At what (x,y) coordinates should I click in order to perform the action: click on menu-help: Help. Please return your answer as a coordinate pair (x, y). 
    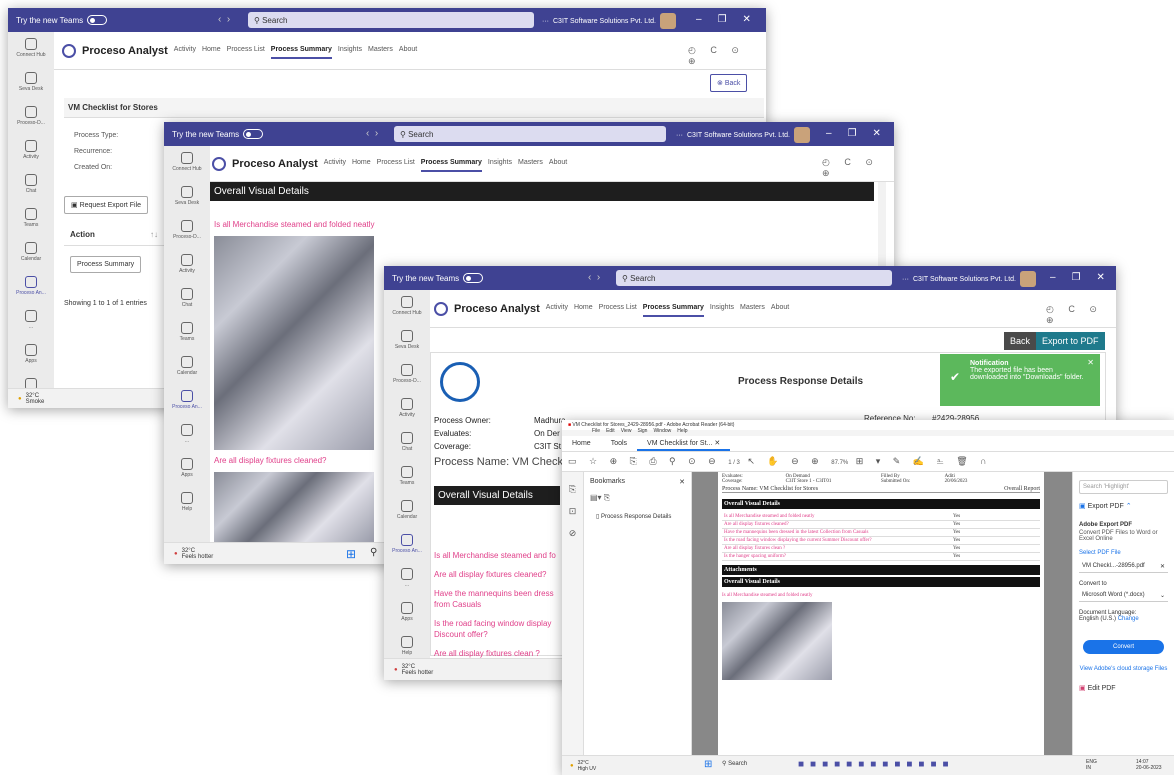
    Looking at the image, I should click on (682, 431).